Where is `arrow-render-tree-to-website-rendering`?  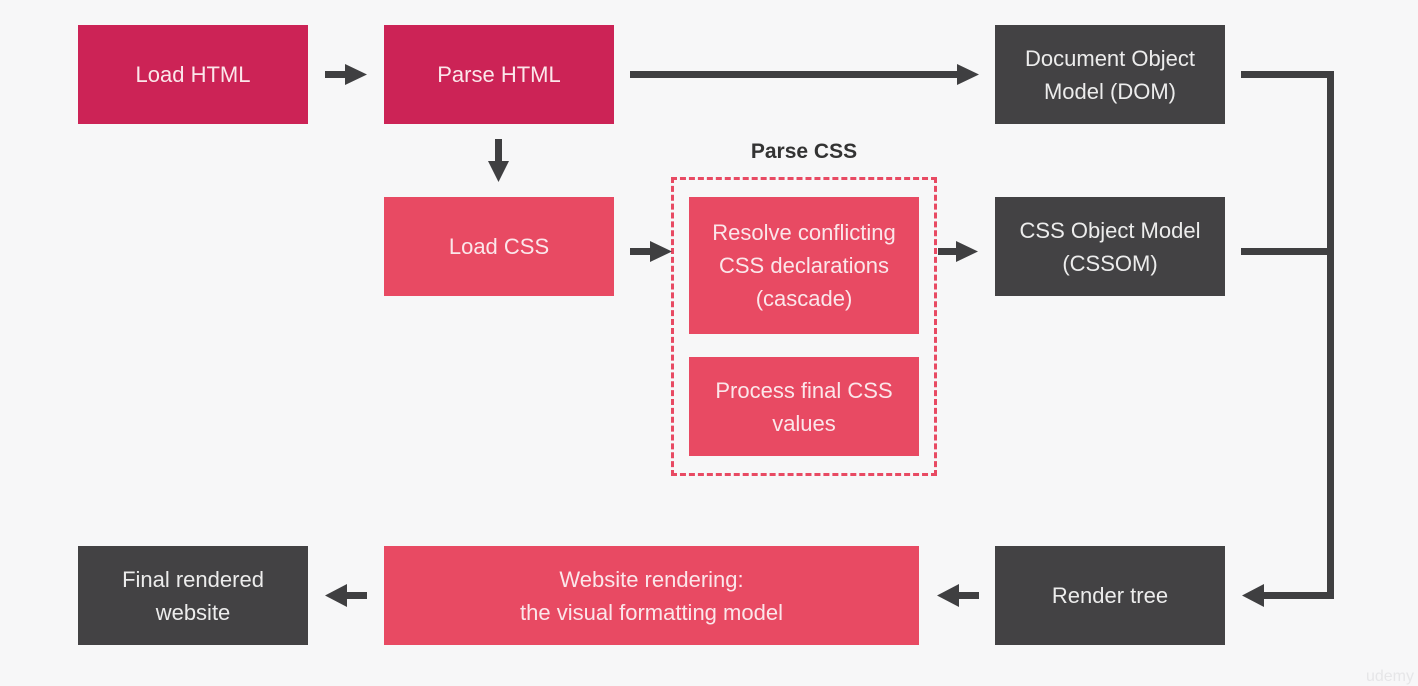 arrow-render-tree-to-website-rendering is located at coordinates (958, 595).